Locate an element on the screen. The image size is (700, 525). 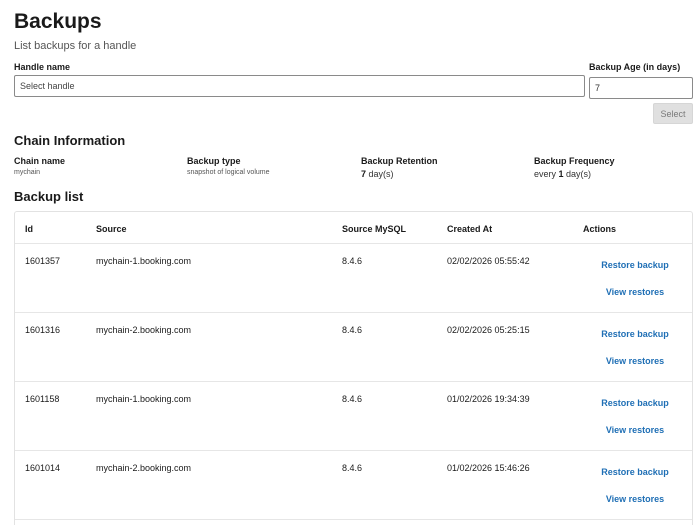
handle-name-label: Handle name is located at coordinates (42, 67).